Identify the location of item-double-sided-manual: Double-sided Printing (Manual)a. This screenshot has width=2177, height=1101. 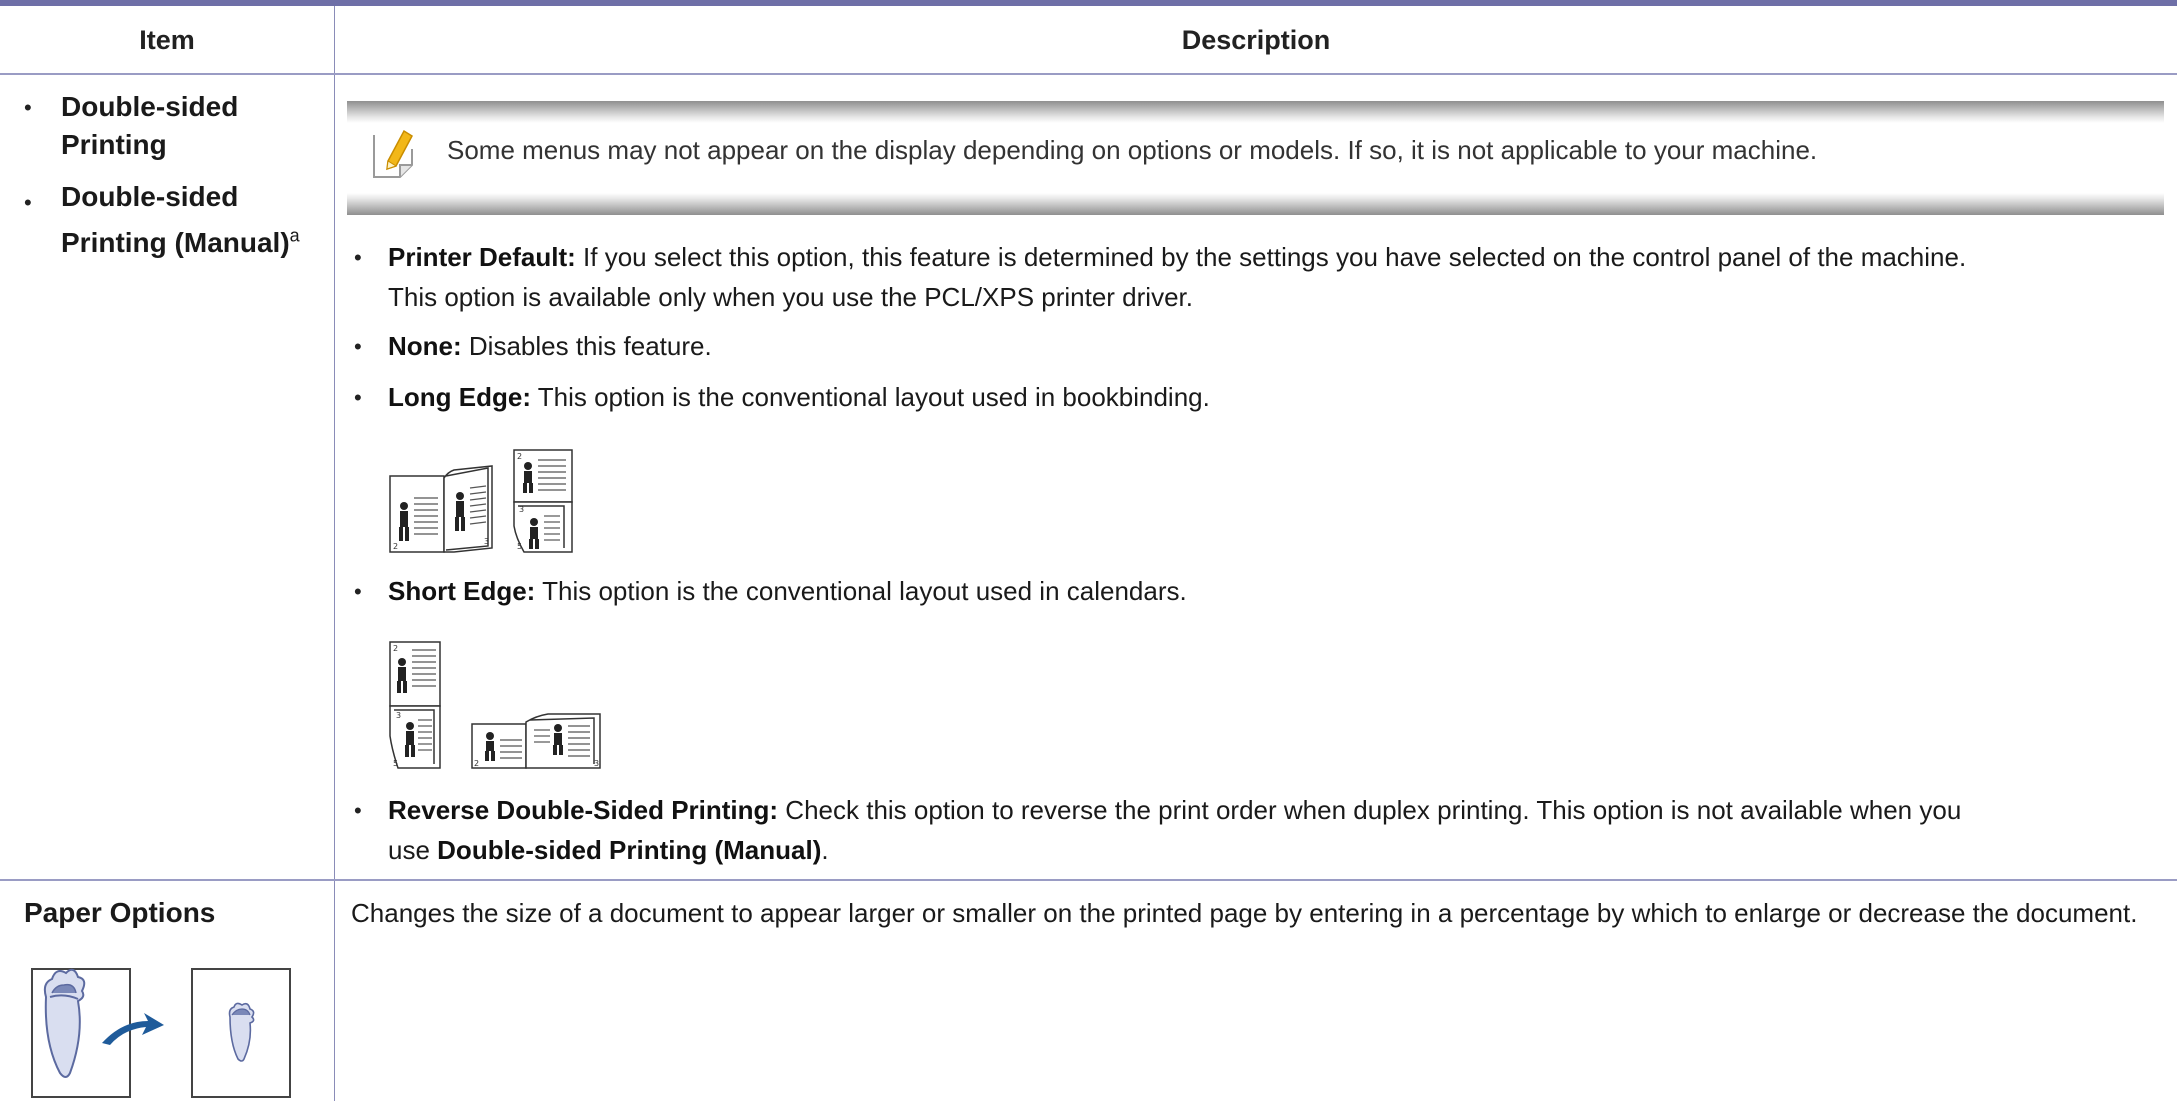
(180, 219).